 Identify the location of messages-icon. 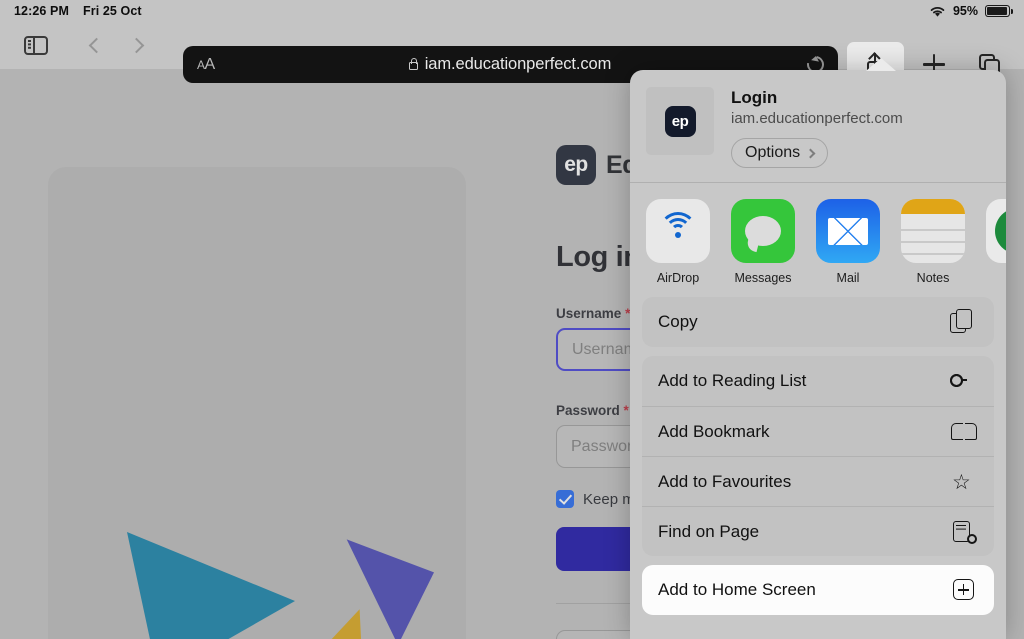
(763, 231).